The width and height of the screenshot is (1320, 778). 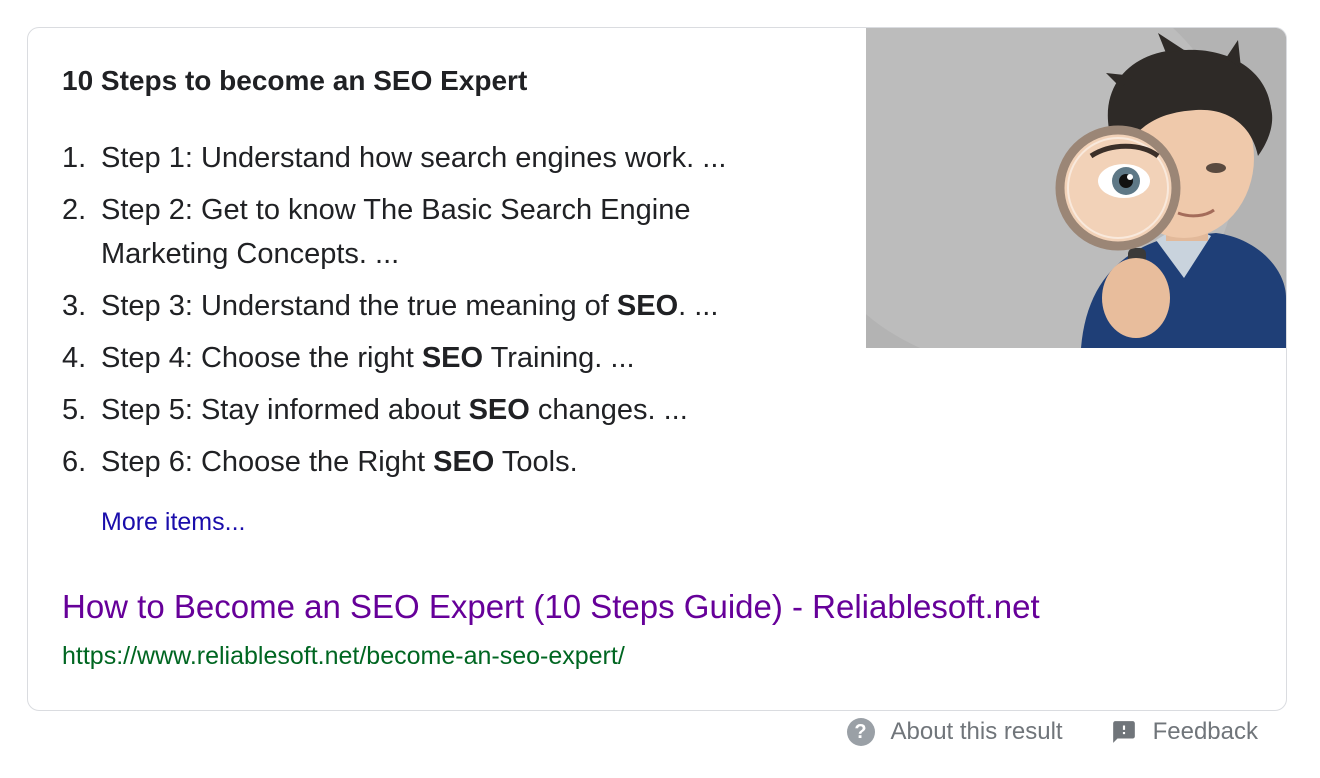 I want to click on step-text: Step 6: Choose the Right, so click(x=267, y=462).